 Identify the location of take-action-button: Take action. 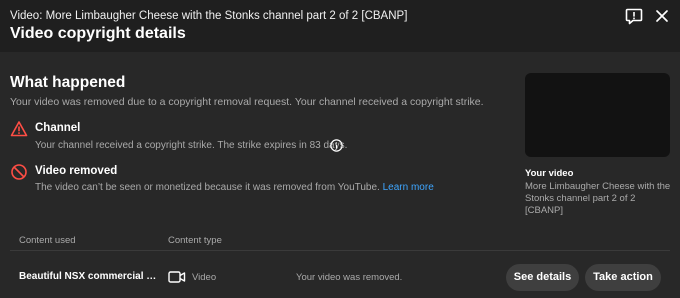
(623, 277).